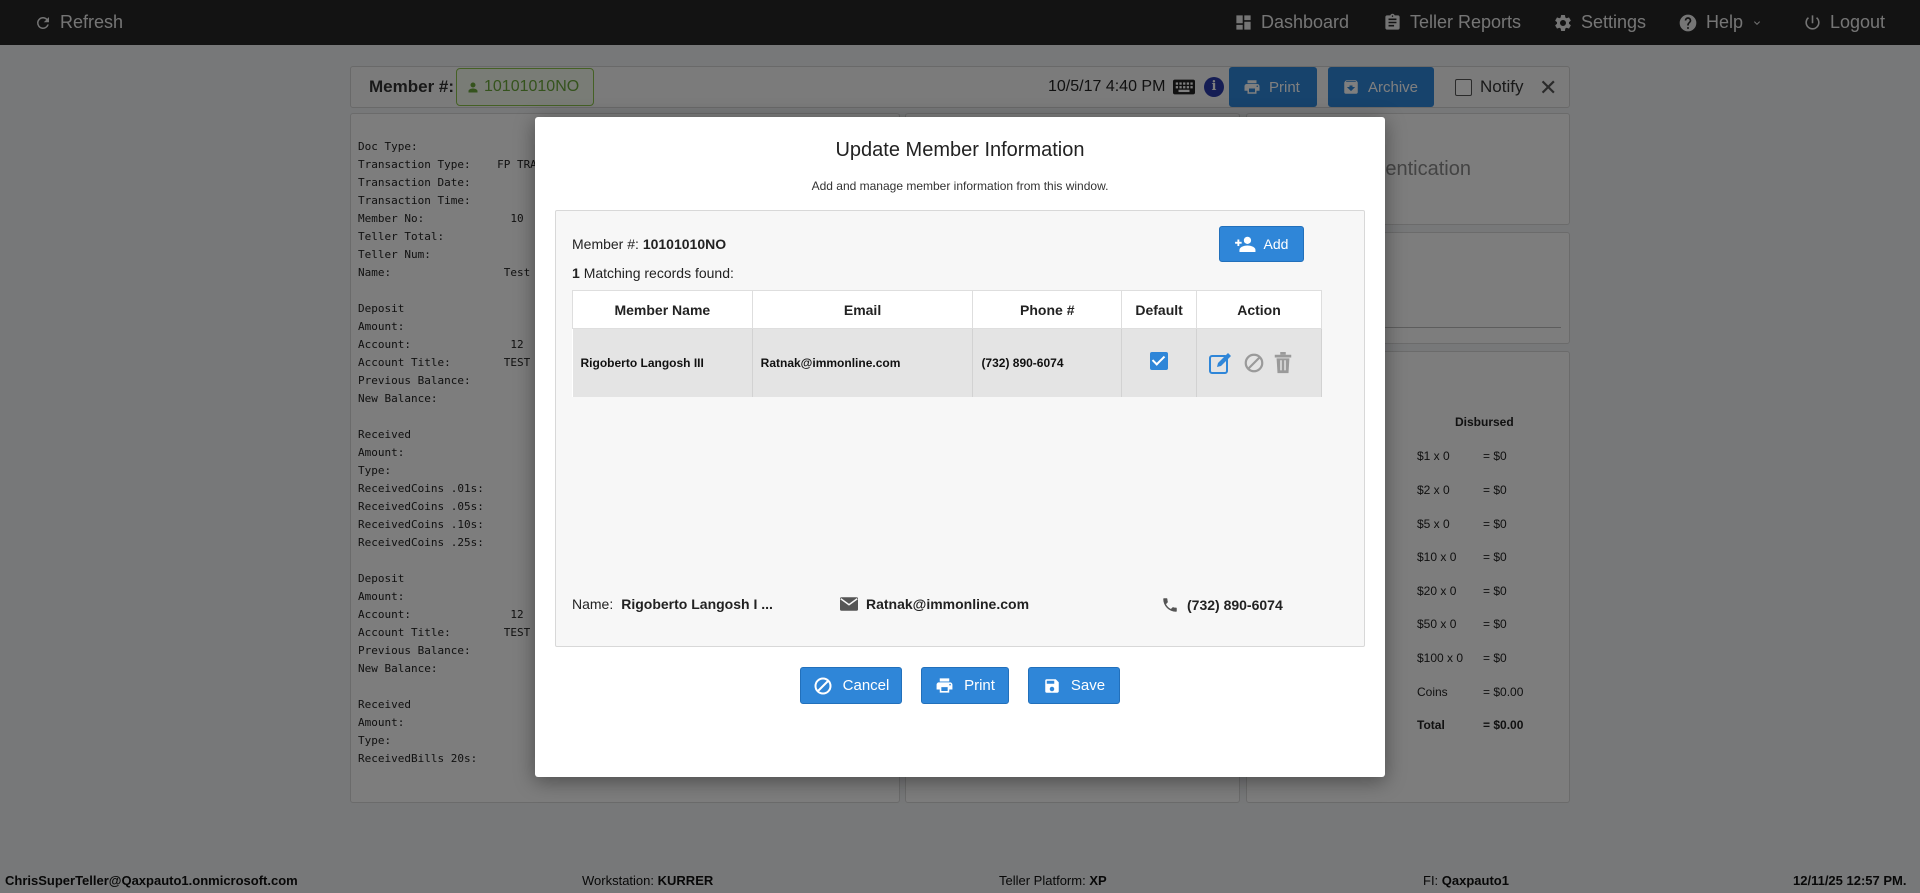  Describe the element at coordinates (662, 362) in the screenshot. I see `member-name-cell: Rigoberto Langosh III` at that location.